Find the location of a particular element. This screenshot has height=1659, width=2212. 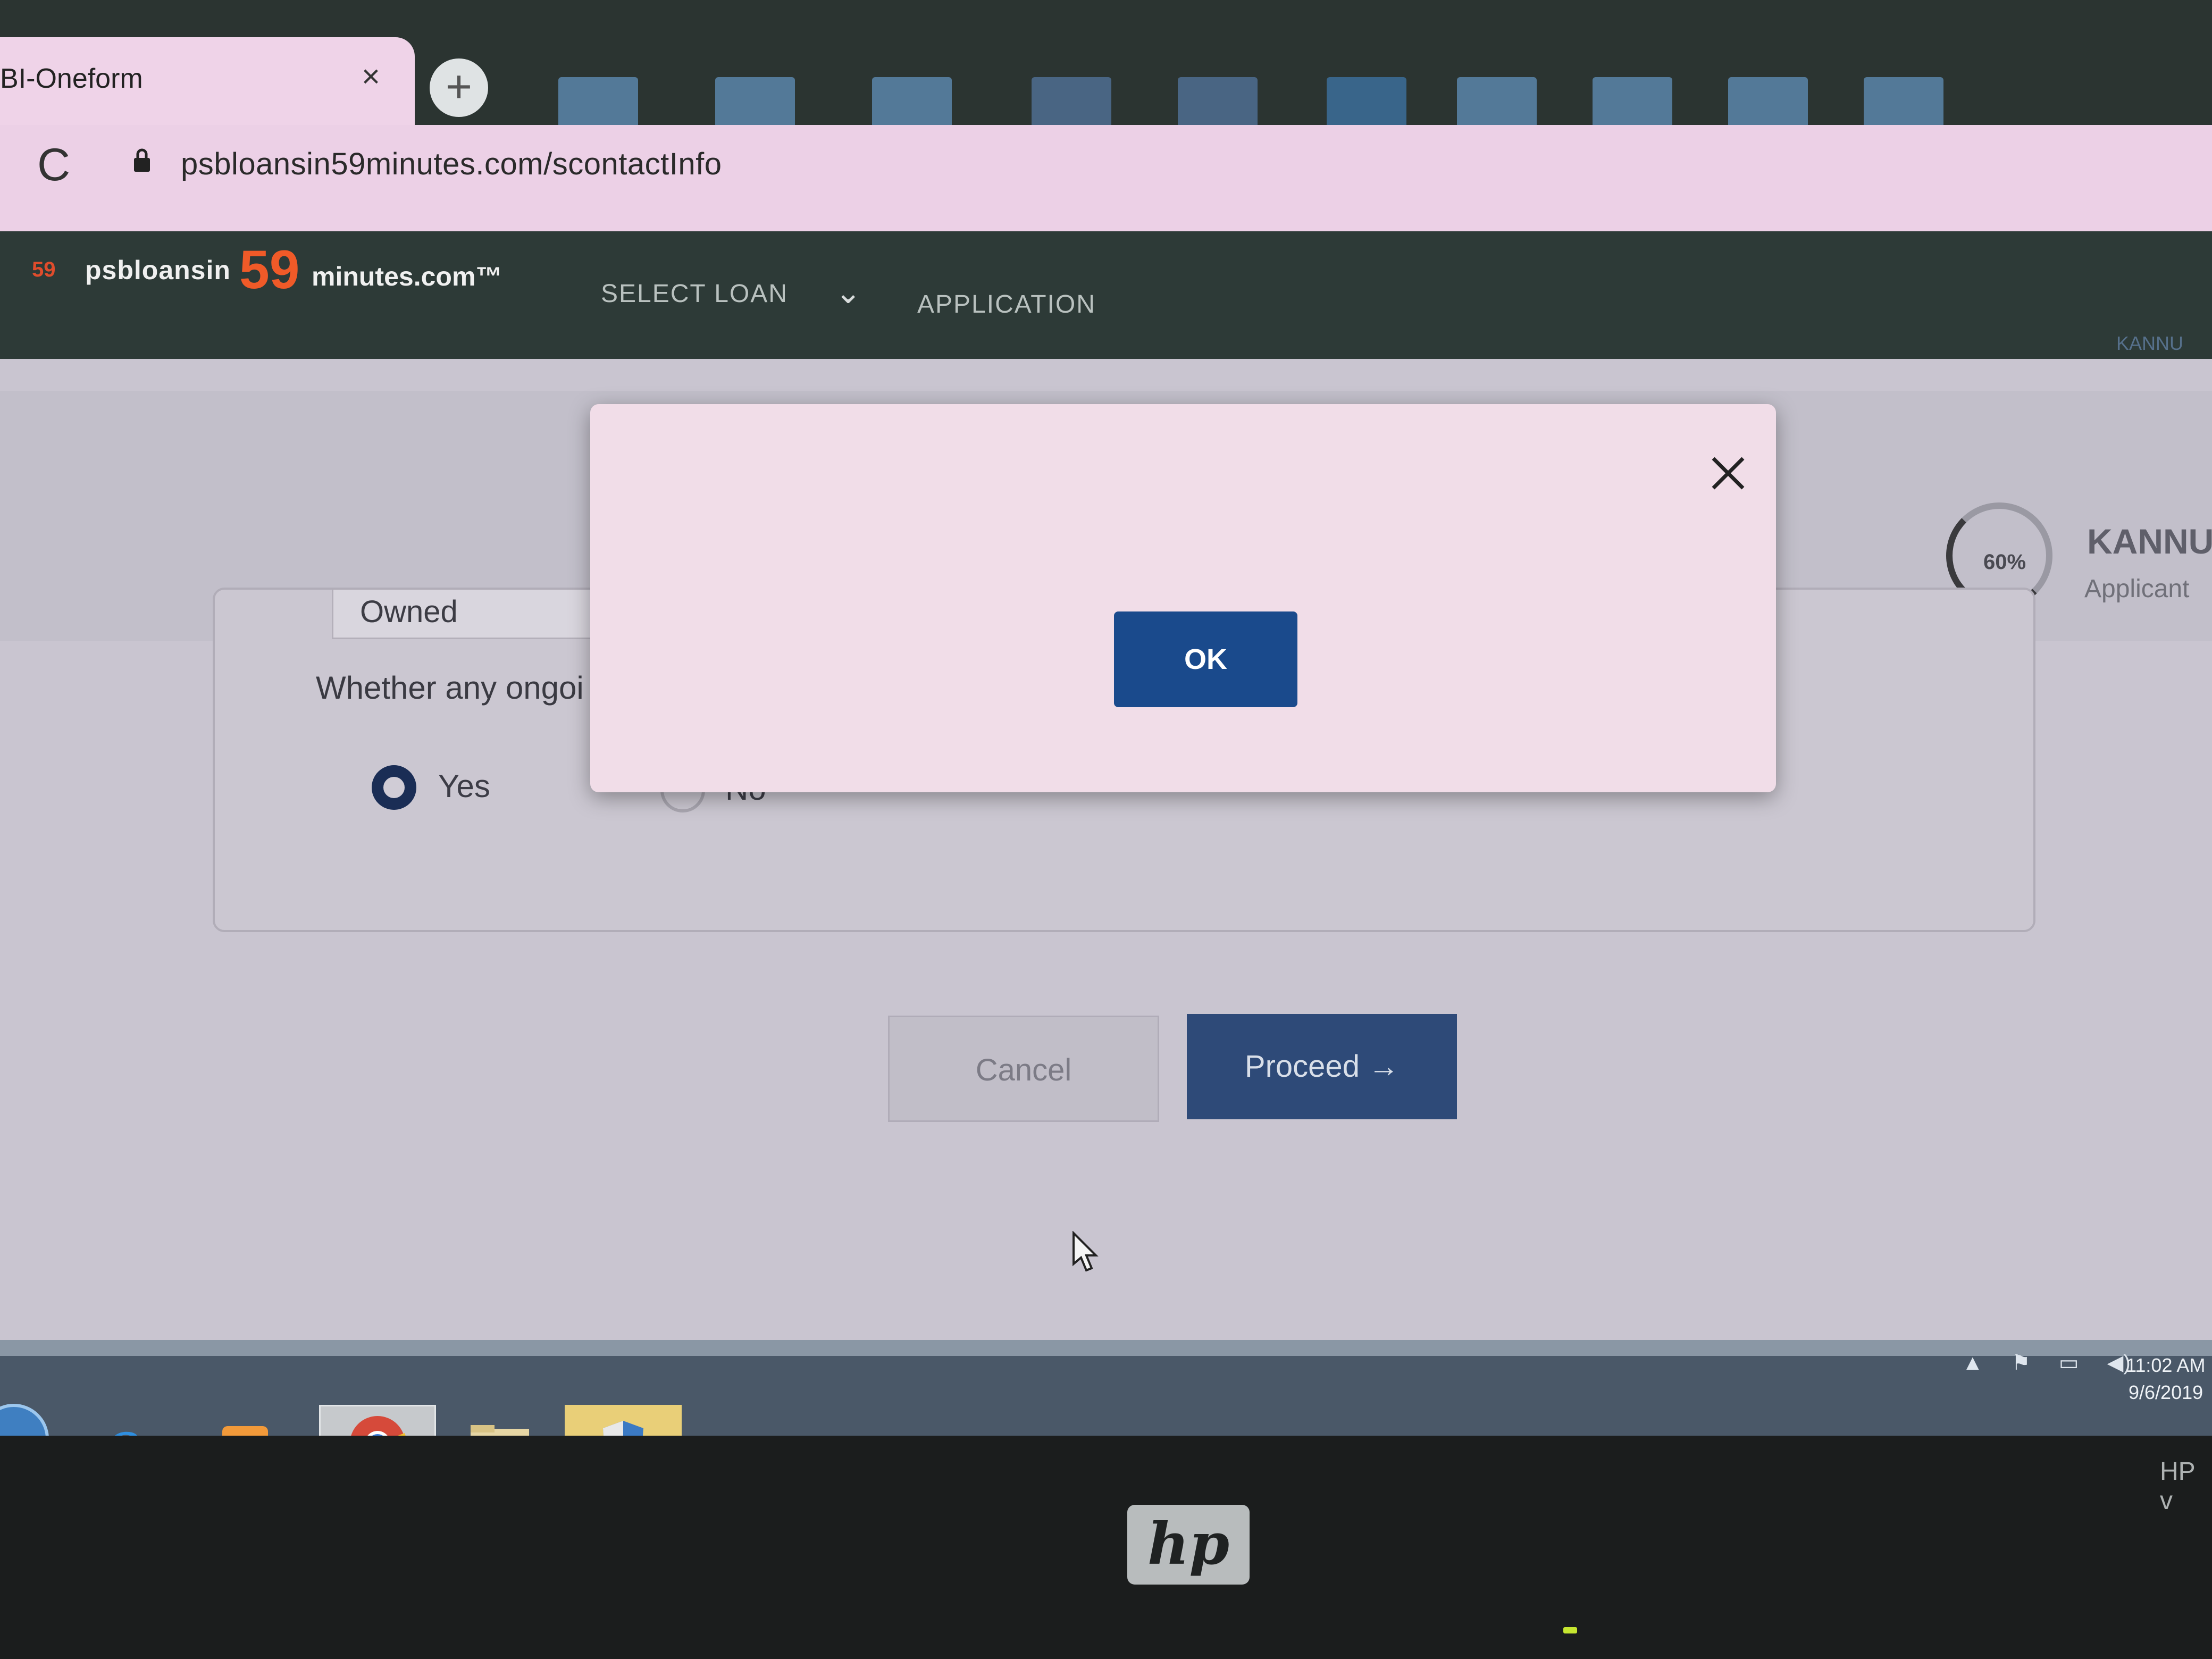

start-button is located at coordinates (24, 1420).